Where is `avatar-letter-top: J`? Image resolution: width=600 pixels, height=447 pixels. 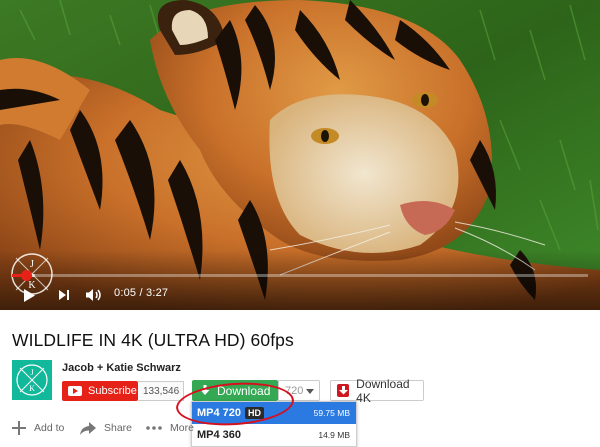 avatar-letter-top: J is located at coordinates (31, 372).